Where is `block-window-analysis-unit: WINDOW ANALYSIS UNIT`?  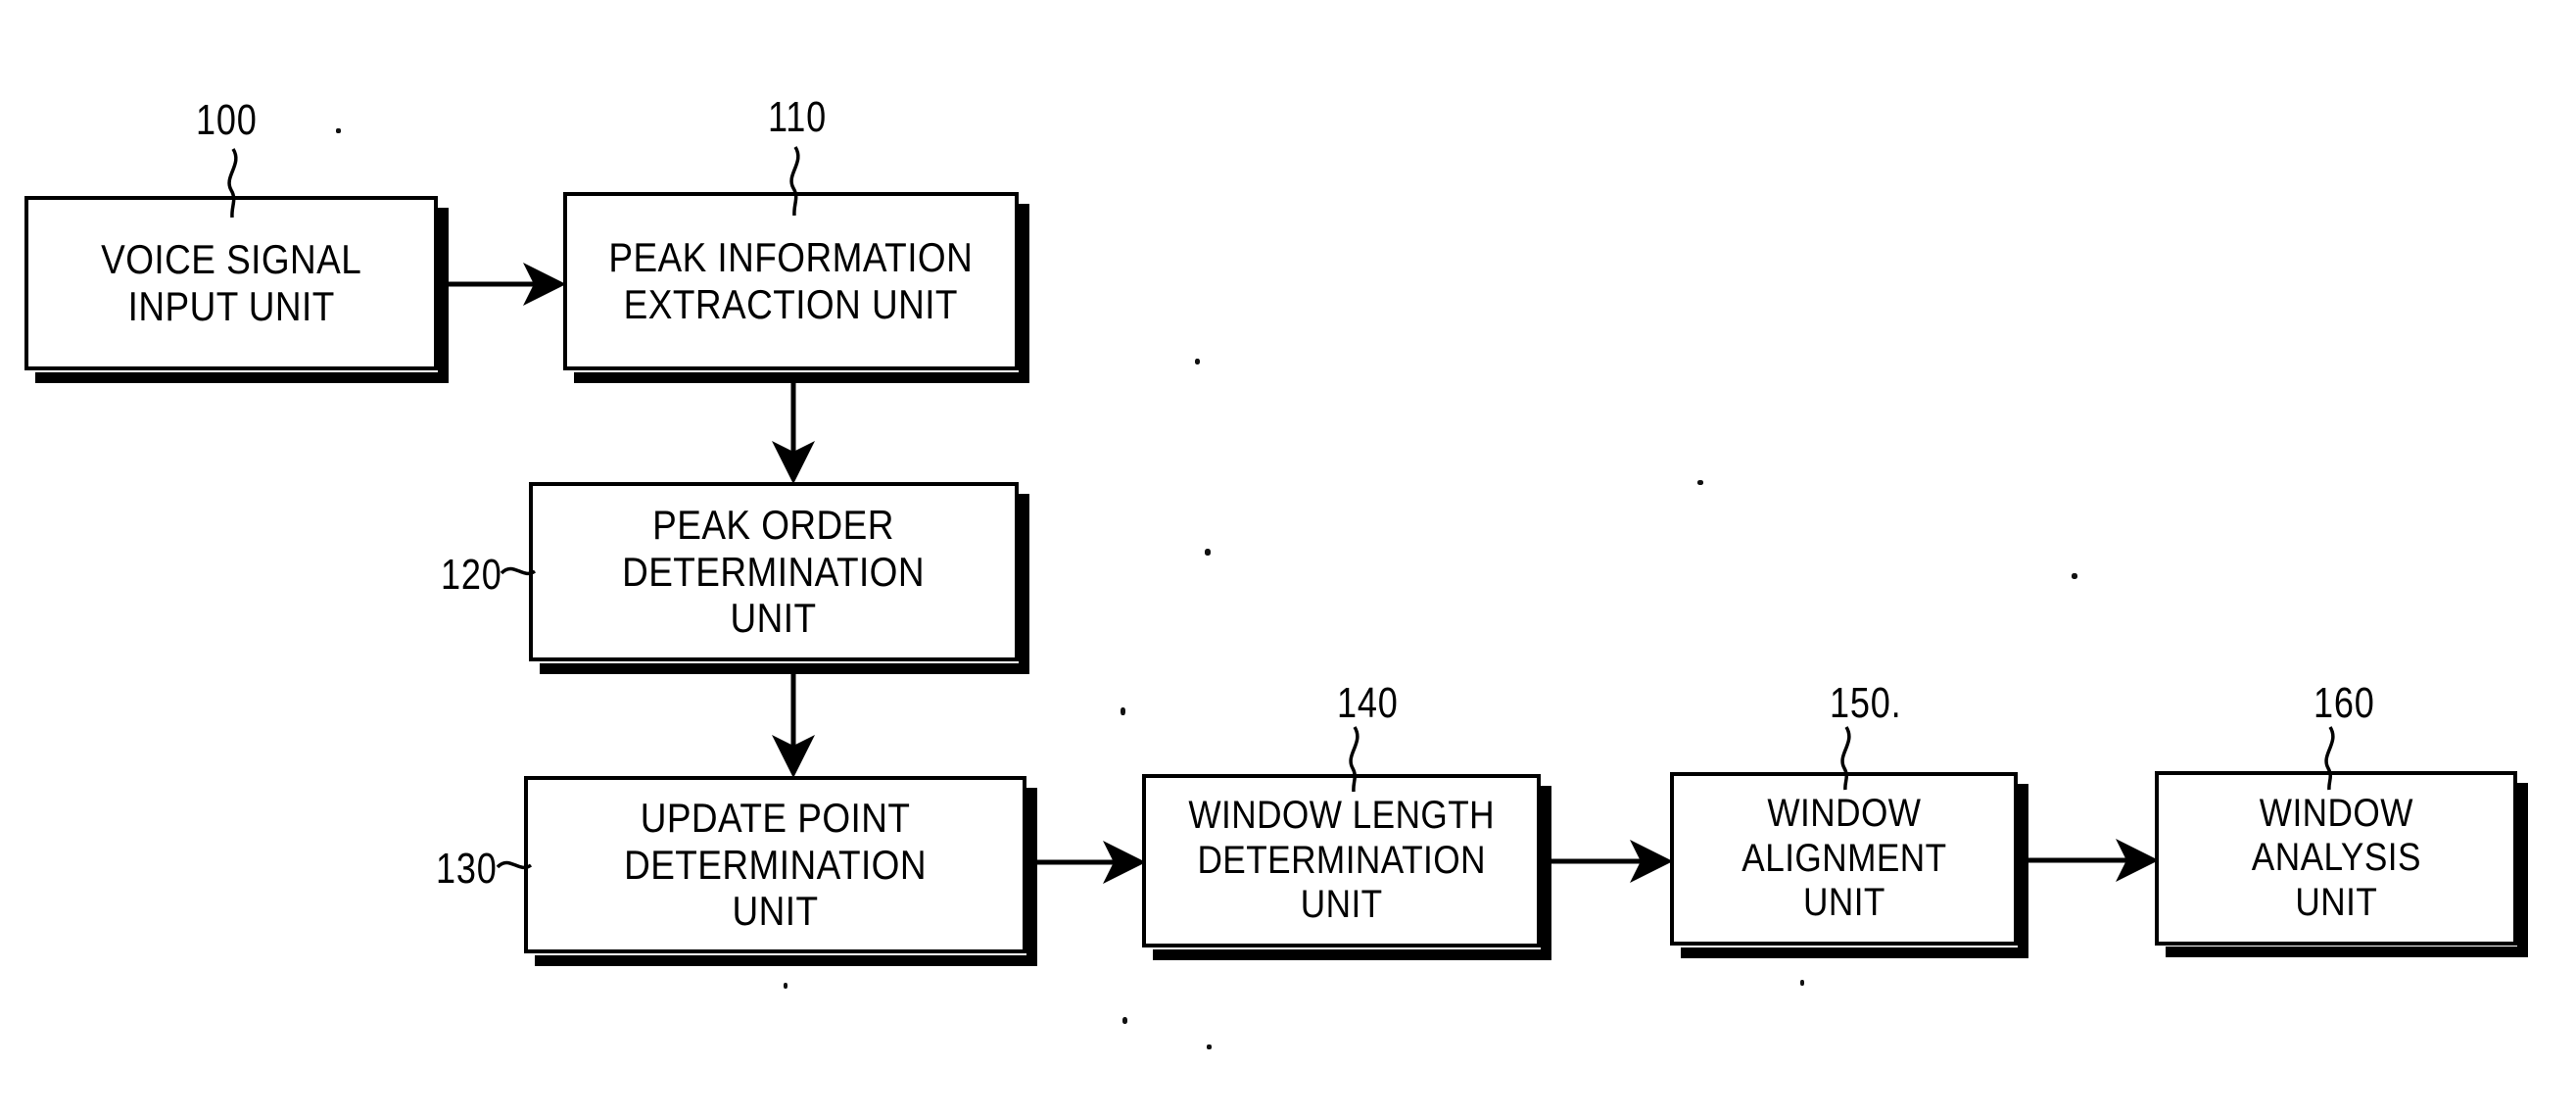
block-window-analysis-unit: WINDOW ANALYSIS UNIT is located at coordinates (2336, 859).